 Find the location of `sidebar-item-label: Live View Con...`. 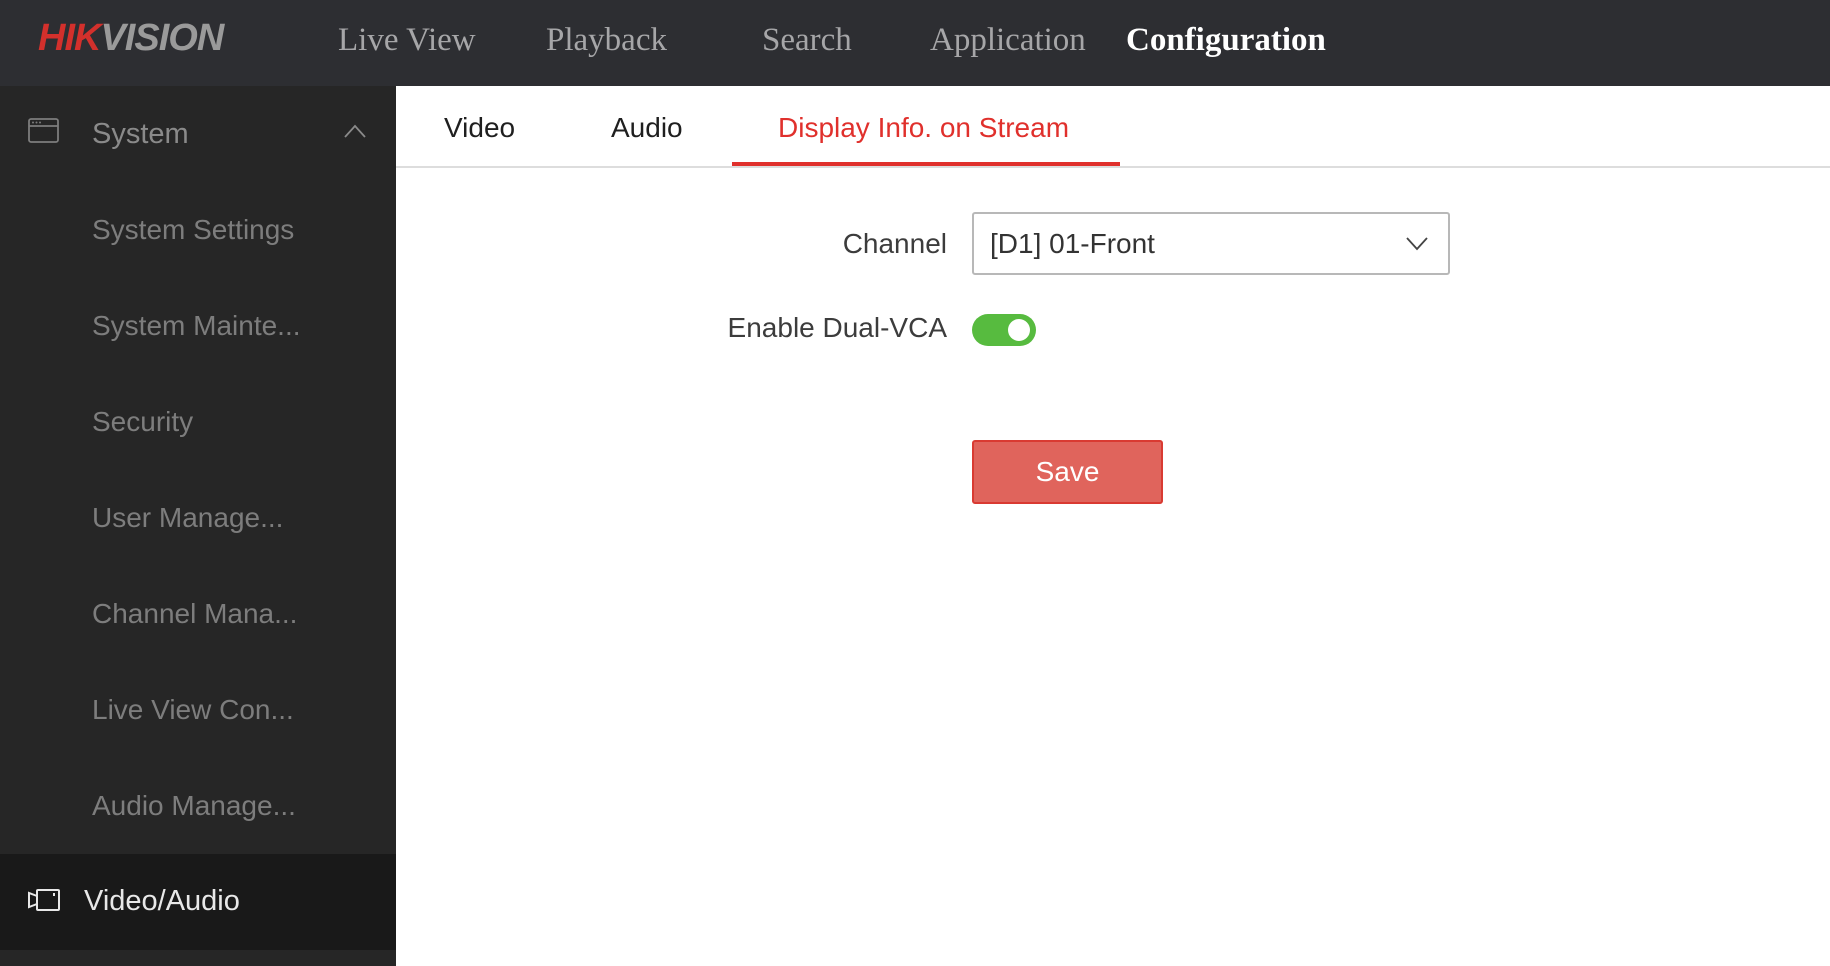

sidebar-item-label: Live View Con... is located at coordinates (193, 709).